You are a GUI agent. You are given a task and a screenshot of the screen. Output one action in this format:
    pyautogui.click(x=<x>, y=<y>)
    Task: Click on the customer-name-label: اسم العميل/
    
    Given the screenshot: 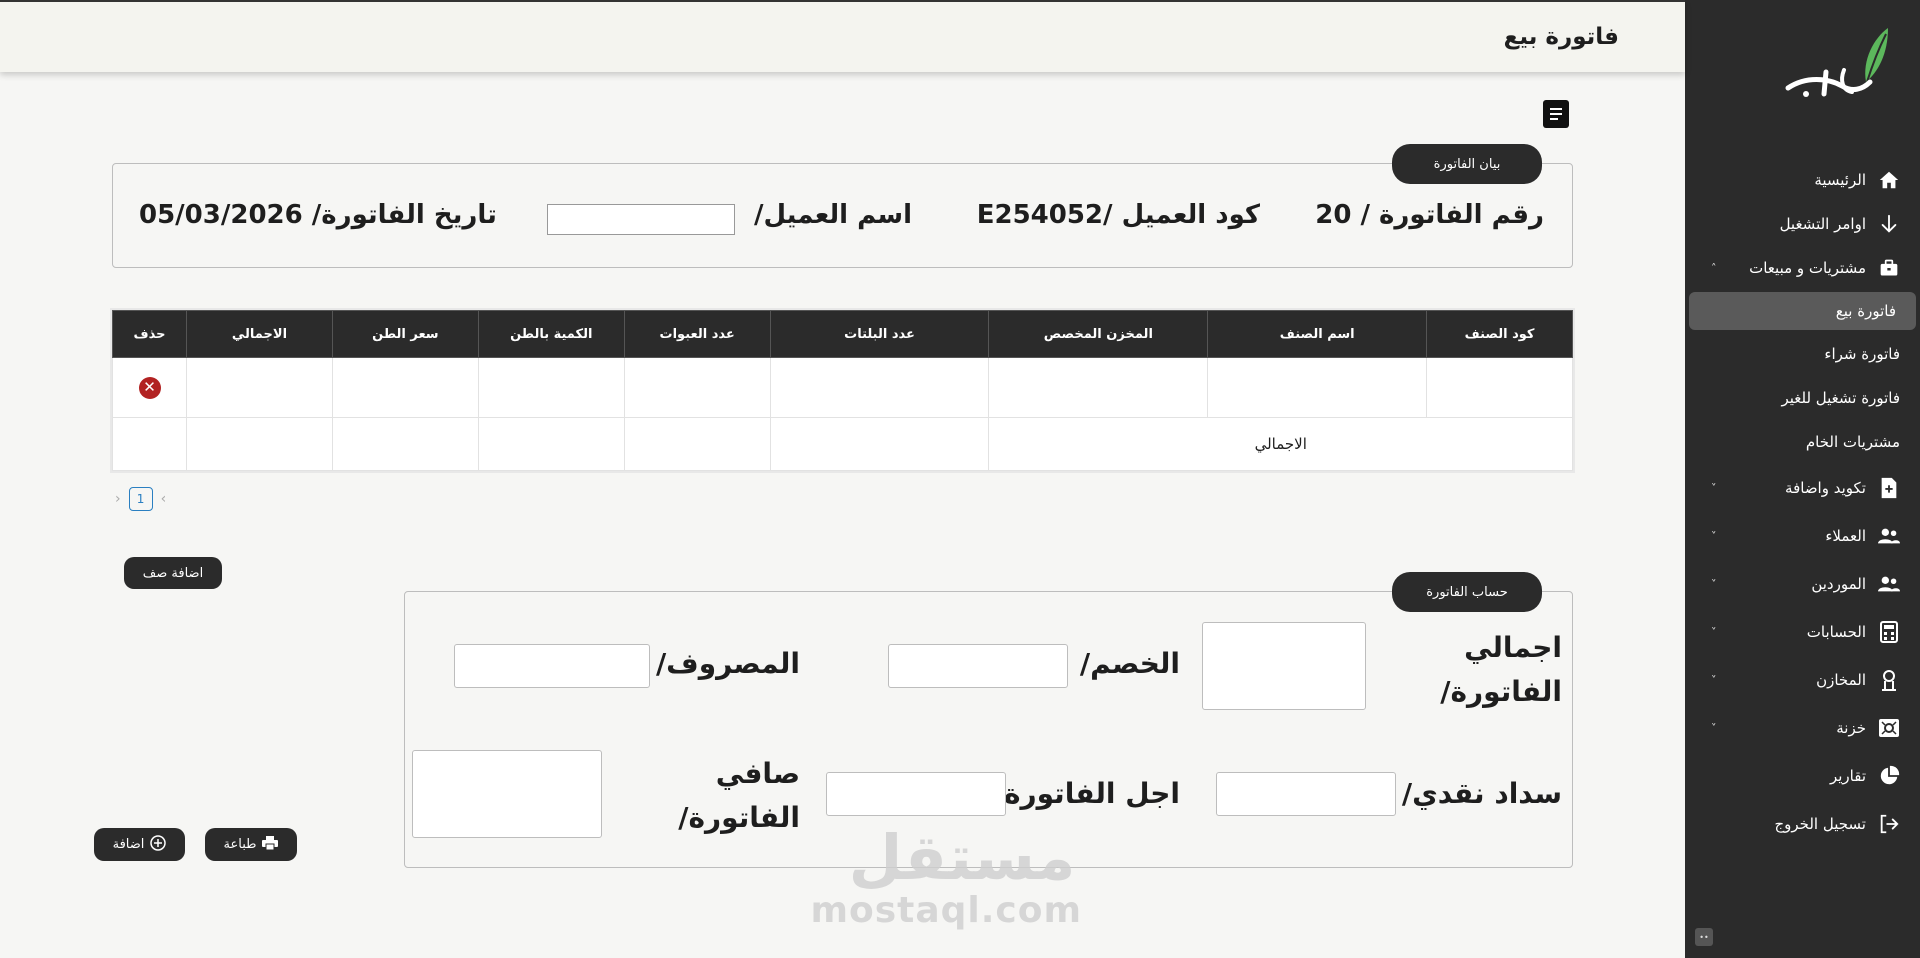 What is the action you would take?
    pyautogui.click(x=832, y=215)
    